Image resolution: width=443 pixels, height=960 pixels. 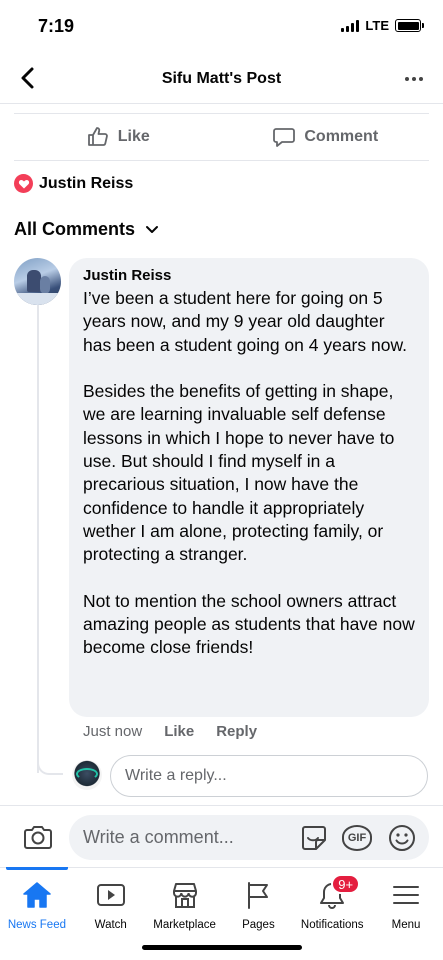 What do you see at coordinates (341, 136) in the screenshot?
I see `comment-button-label: Comment` at bounding box center [341, 136].